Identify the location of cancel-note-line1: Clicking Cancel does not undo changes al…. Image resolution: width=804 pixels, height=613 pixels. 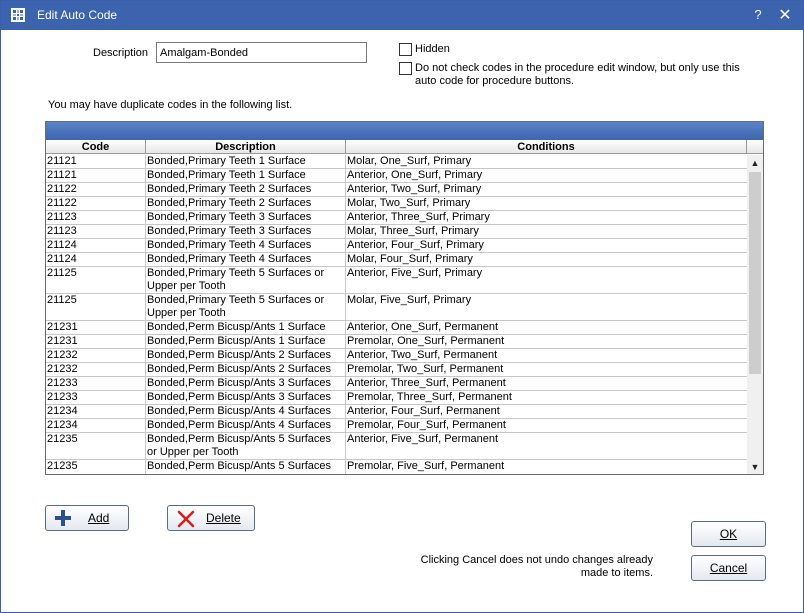
(536, 560).